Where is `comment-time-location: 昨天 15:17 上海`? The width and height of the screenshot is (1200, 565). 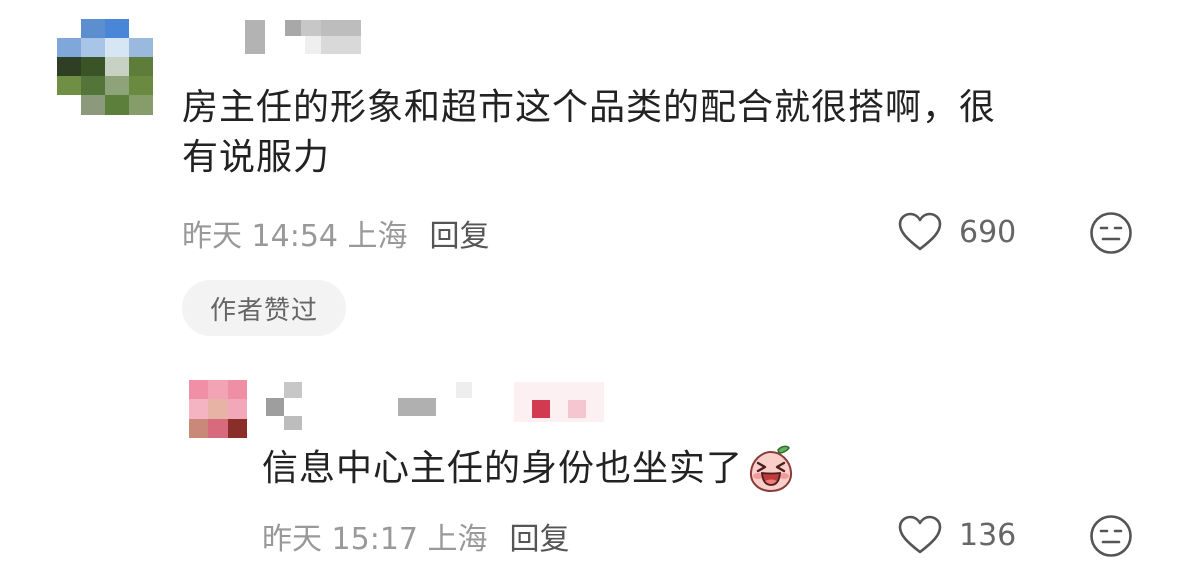
comment-time-location: 昨天 15:17 上海 is located at coordinates (375, 539).